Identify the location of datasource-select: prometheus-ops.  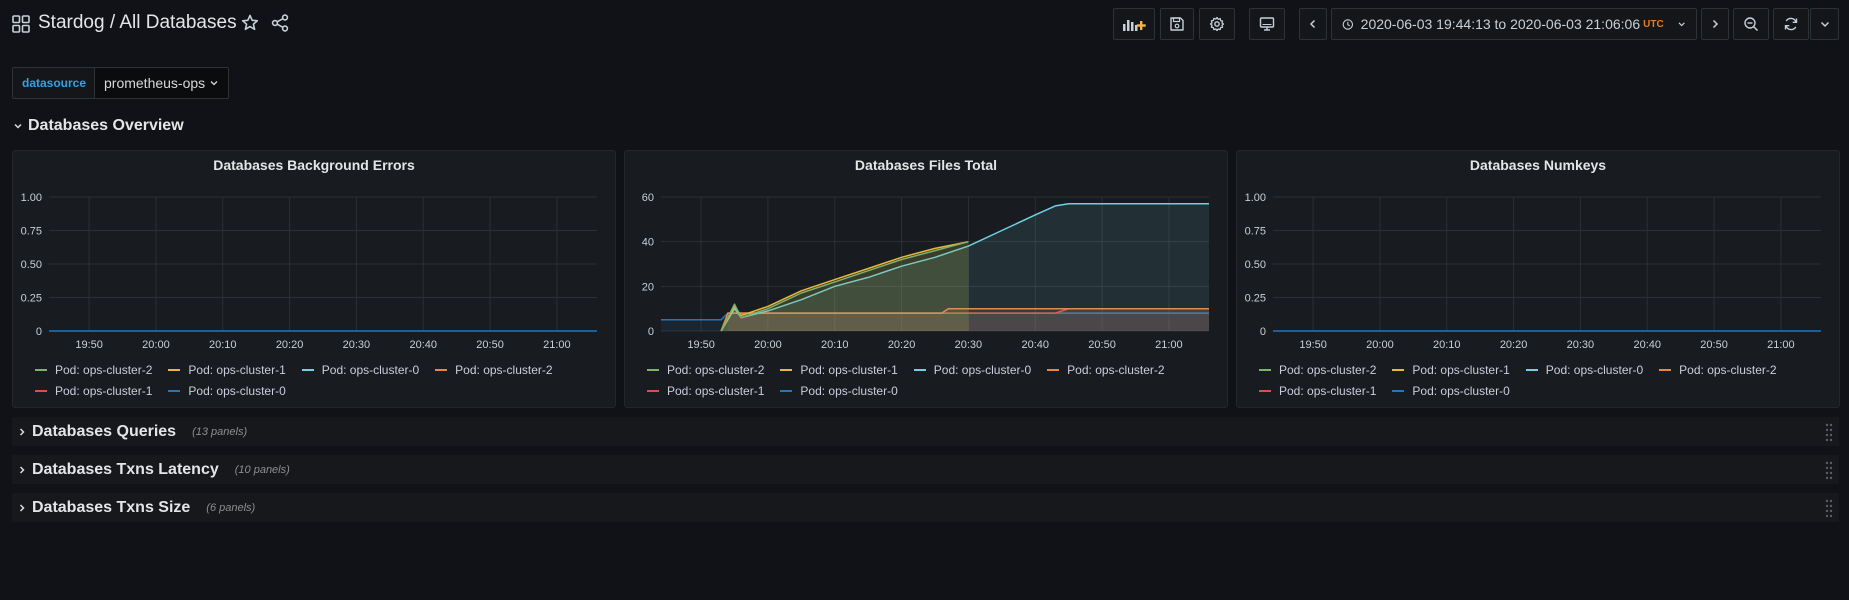
(162, 83).